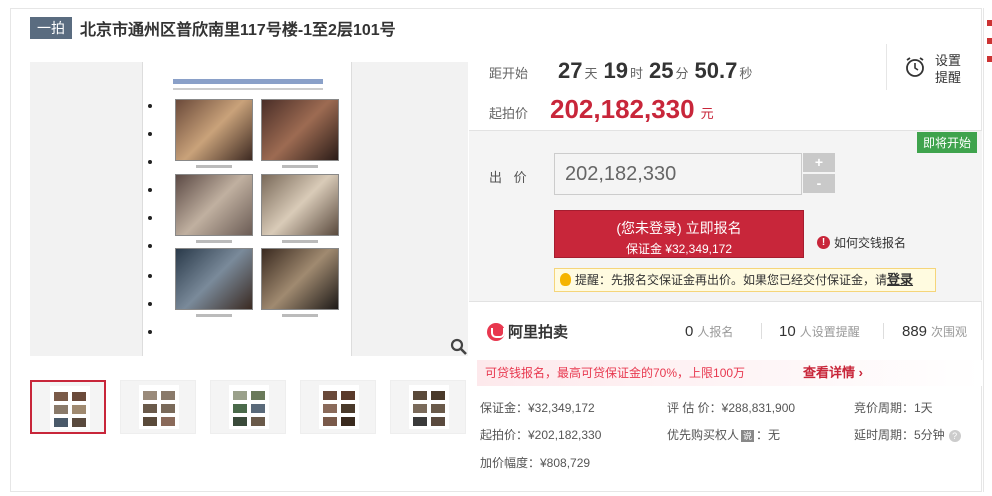 This screenshot has width=992, height=496. Describe the element at coordinates (459, 347) in the screenshot. I see `zoom-icon` at that location.